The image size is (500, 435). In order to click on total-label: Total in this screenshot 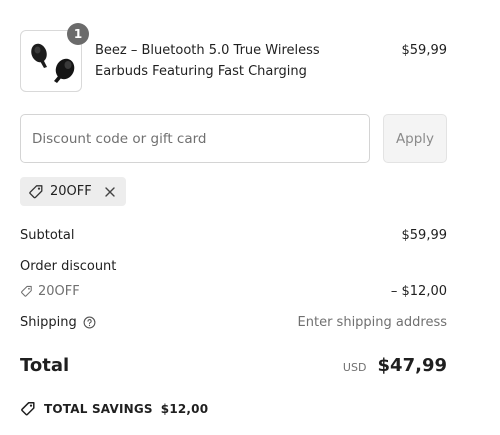, I will do `click(45, 365)`.